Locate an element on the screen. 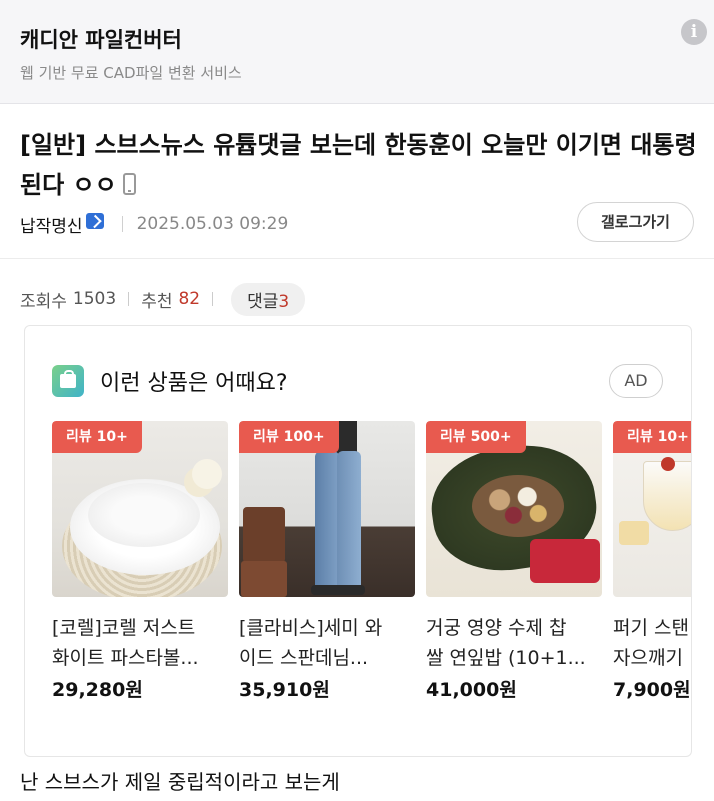 The height and width of the screenshot is (801, 714). product-image: 리뷰 500+ is located at coordinates (514, 509).